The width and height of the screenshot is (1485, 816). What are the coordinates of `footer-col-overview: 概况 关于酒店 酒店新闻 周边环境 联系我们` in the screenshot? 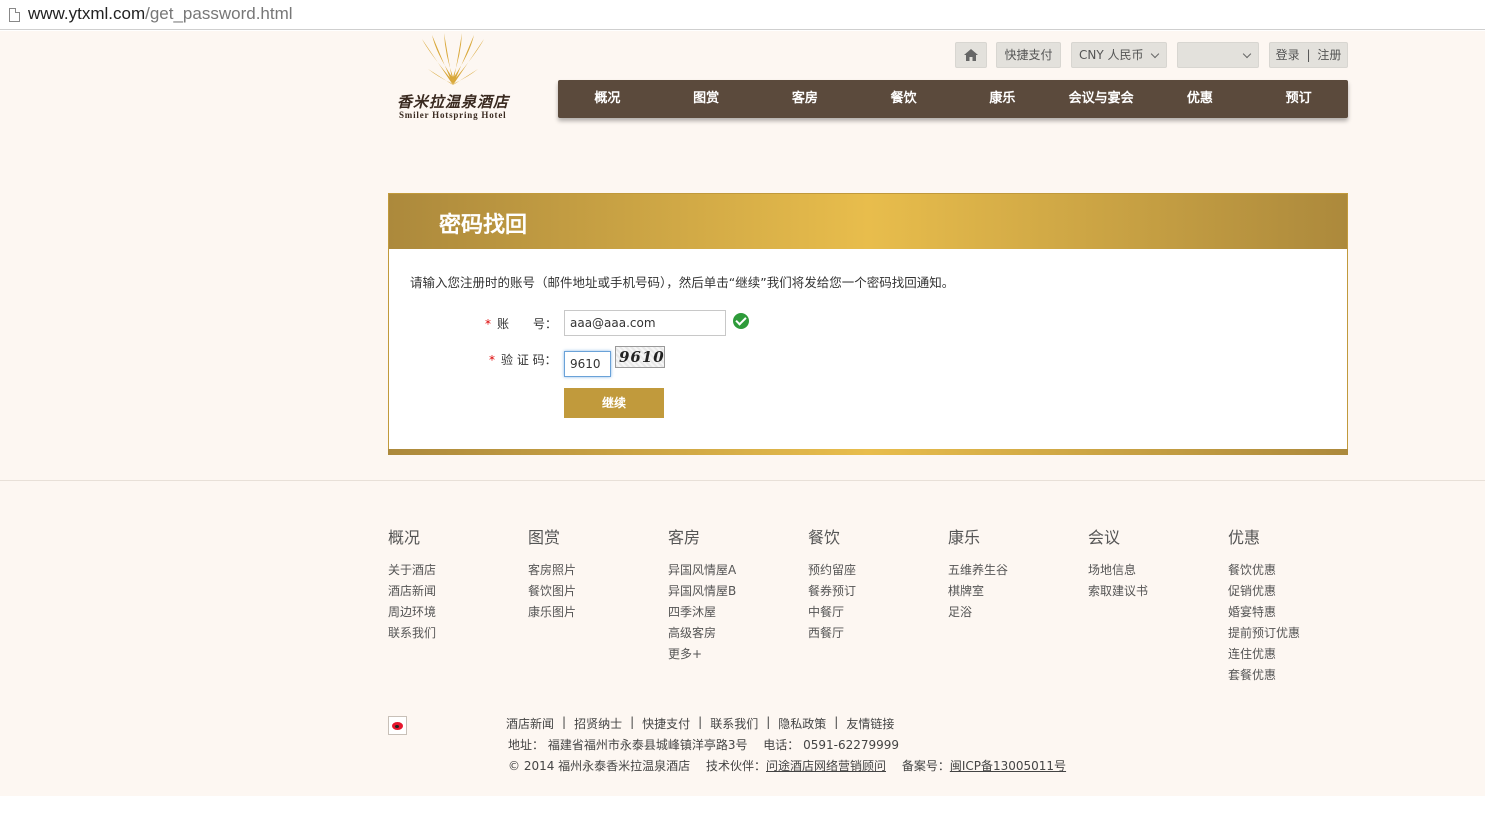 It's located at (453, 584).